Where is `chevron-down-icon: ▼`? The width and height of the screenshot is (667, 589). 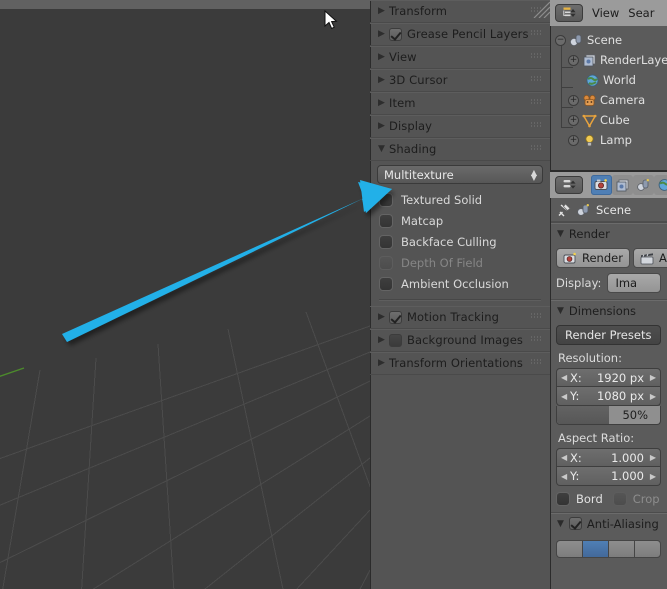
chevron-down-icon: ▼ is located at coordinates (560, 310).